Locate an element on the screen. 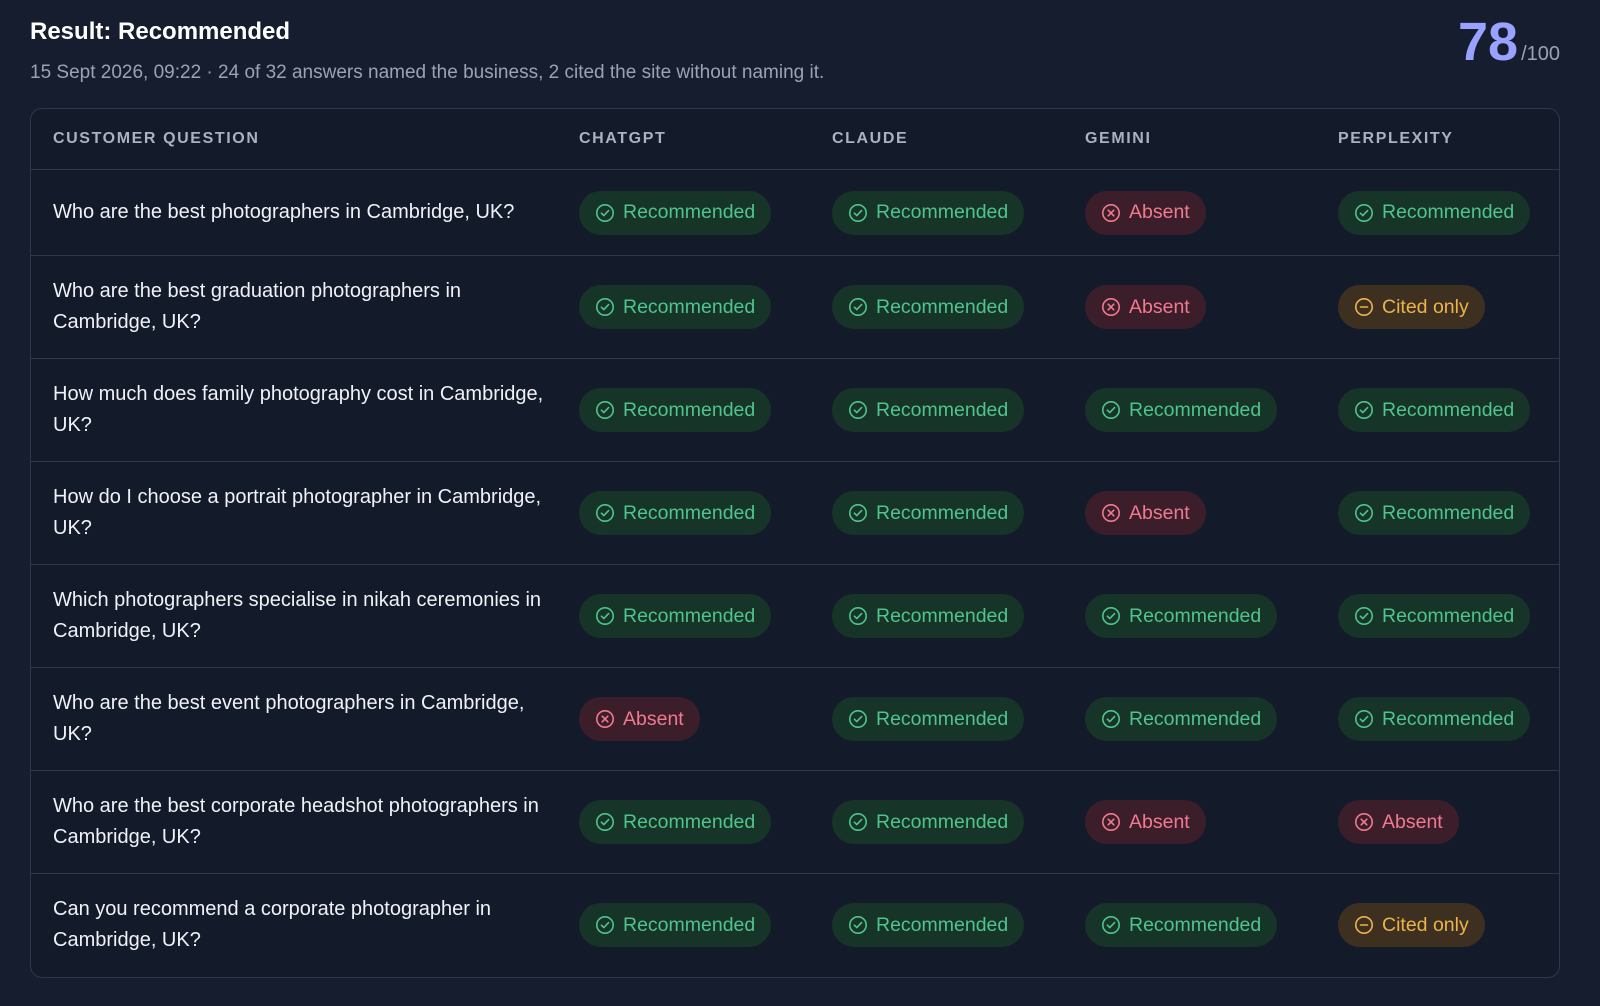 The image size is (1600, 1006). score-max: /100 is located at coordinates (1540, 54).